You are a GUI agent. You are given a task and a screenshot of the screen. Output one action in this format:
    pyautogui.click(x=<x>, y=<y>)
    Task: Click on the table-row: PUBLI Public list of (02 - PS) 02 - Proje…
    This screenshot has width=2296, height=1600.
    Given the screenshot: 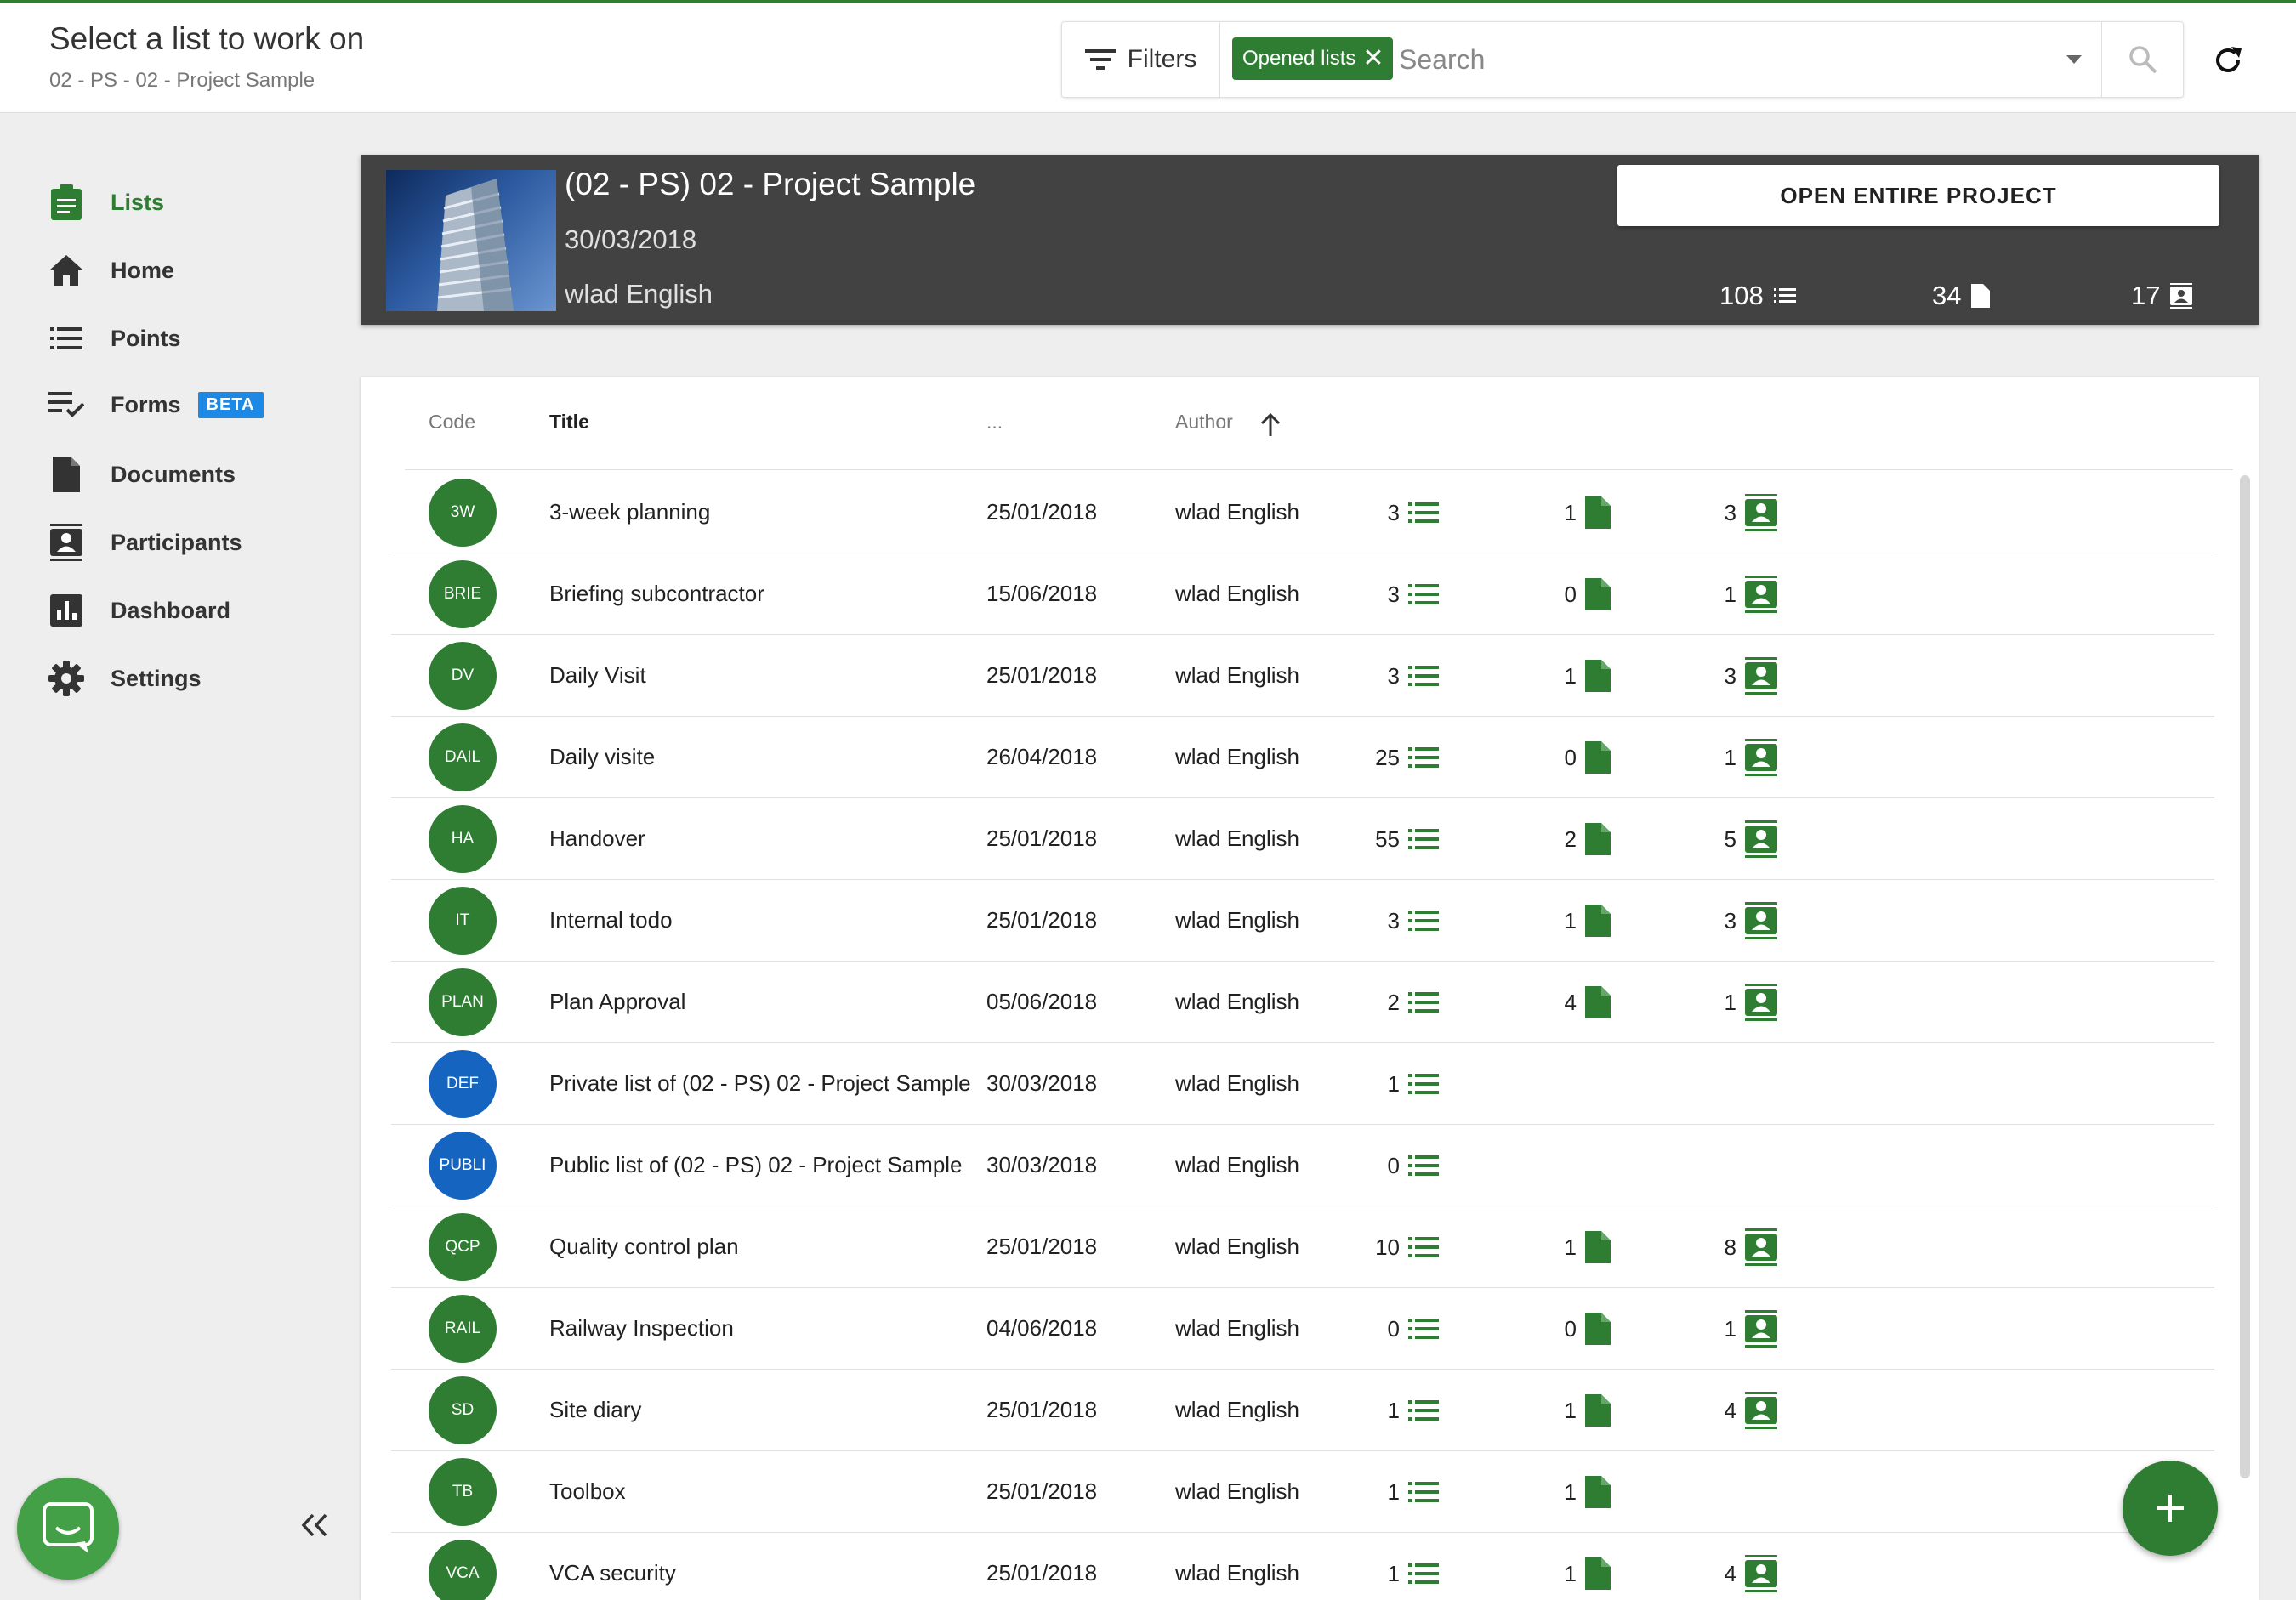 What is the action you would take?
    pyautogui.click(x=1302, y=1165)
    